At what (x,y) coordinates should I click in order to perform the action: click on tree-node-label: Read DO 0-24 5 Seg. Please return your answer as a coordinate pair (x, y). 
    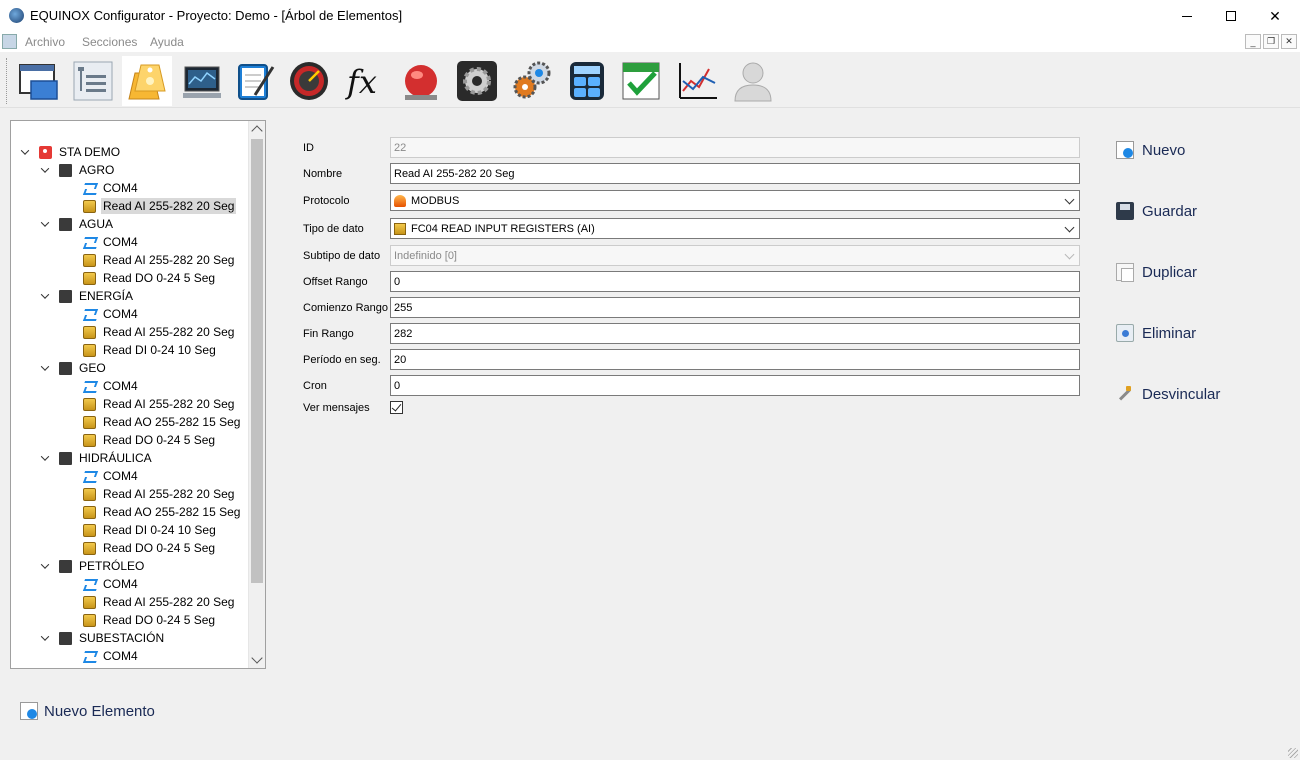
    Looking at the image, I should click on (159, 278).